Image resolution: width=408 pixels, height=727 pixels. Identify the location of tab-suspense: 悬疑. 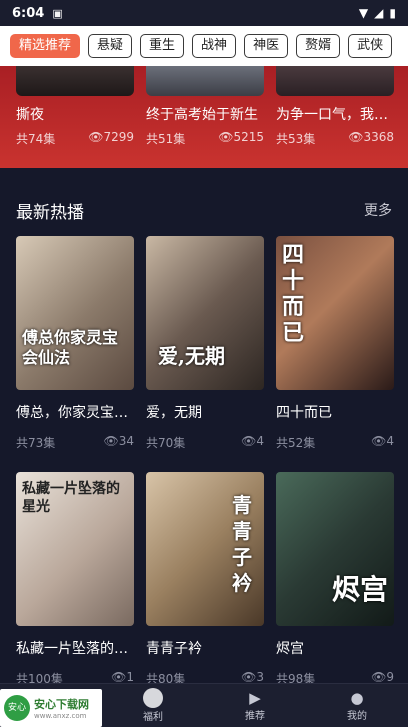
(110, 46).